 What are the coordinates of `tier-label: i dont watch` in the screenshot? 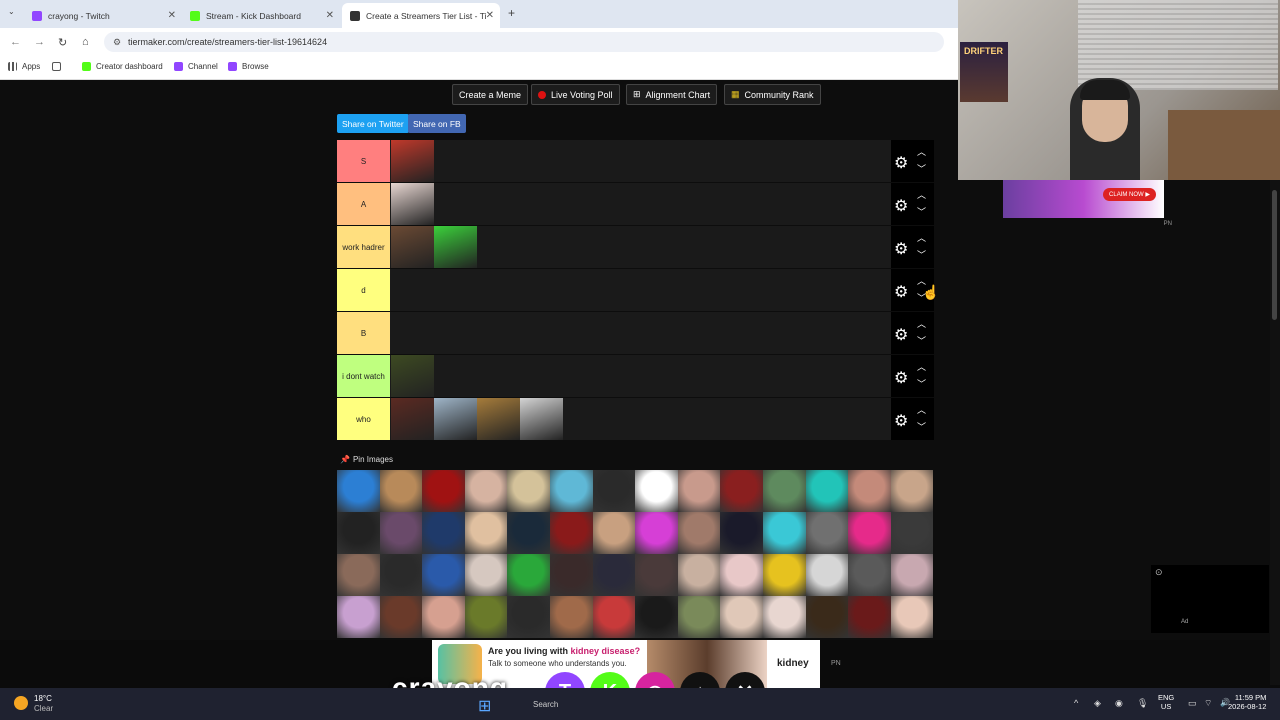 It's located at (363, 376).